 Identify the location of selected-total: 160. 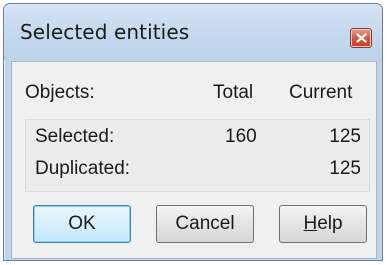
(241, 136).